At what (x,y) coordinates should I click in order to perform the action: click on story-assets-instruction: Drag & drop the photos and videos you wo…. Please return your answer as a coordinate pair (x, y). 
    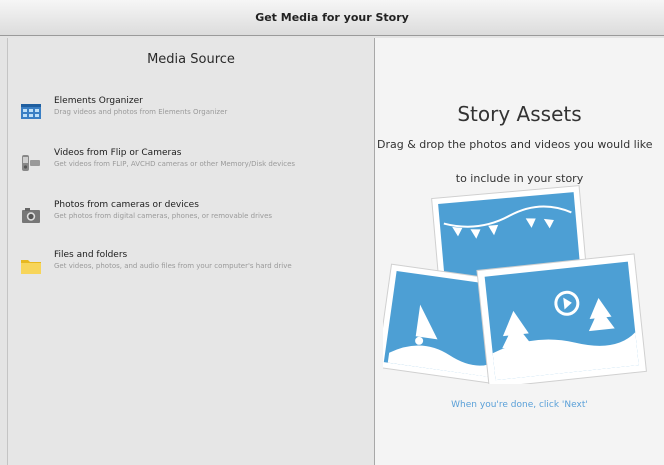
    Looking at the image, I should click on (515, 144).